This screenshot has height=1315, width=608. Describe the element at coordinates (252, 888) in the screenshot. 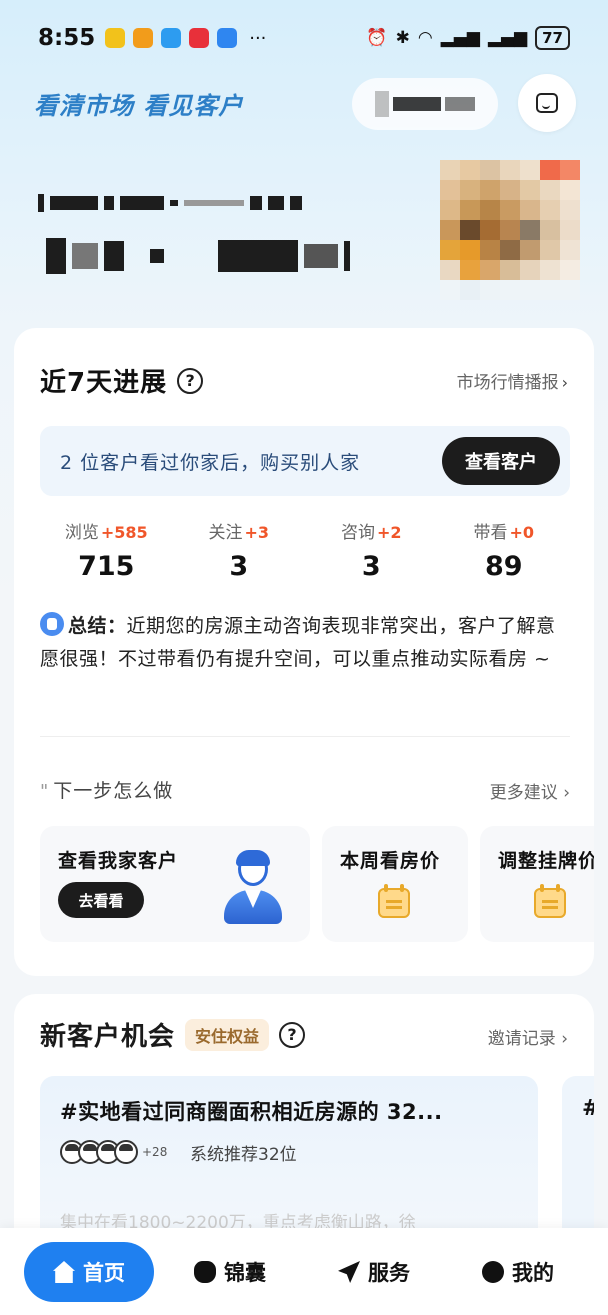

I see `customer-avatar-icon` at that location.